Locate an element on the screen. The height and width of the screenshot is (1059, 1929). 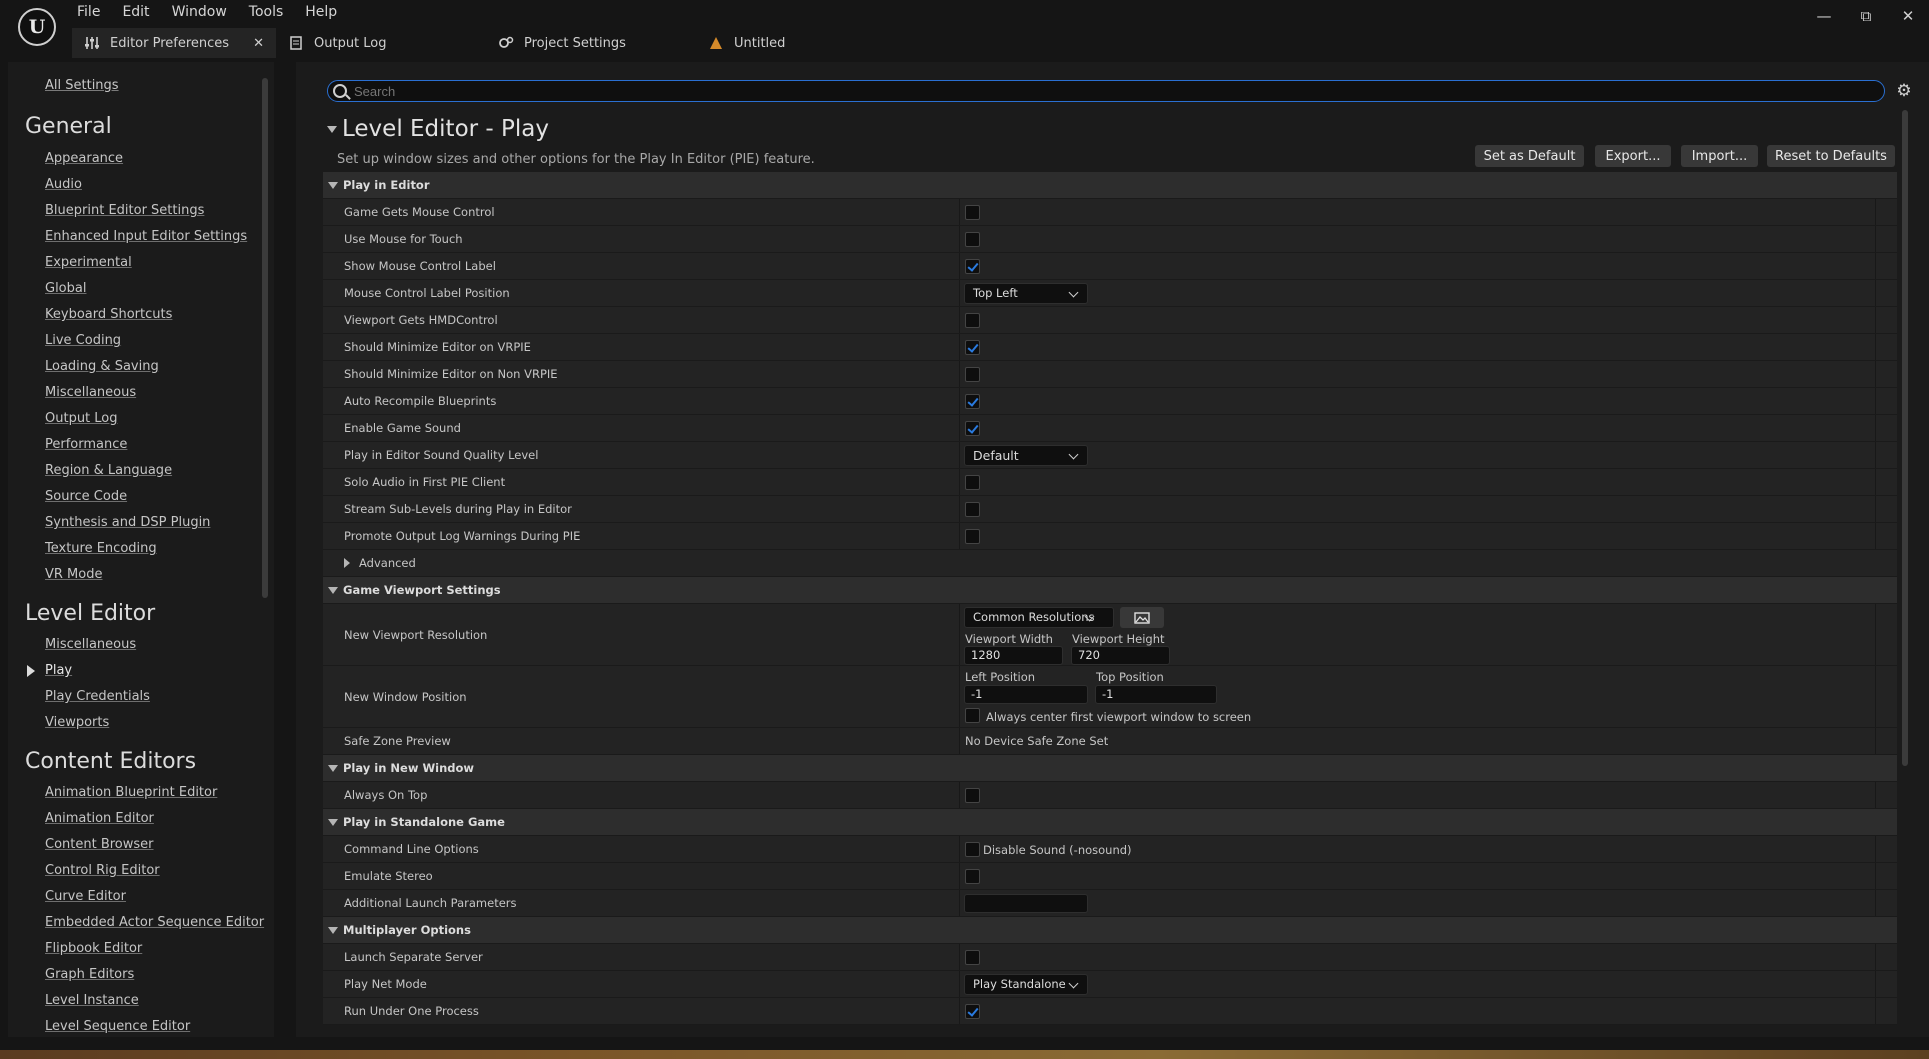
launch-parameters-input is located at coordinates (1026, 903).